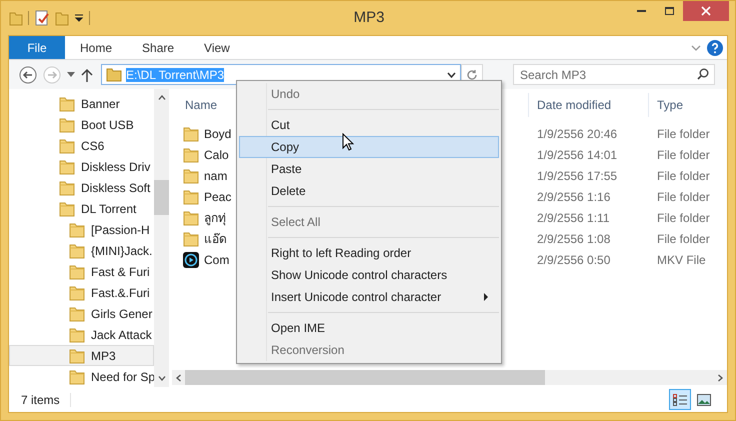 This screenshot has height=421, width=736. I want to click on file-name: ลูกทุ่, so click(215, 217).